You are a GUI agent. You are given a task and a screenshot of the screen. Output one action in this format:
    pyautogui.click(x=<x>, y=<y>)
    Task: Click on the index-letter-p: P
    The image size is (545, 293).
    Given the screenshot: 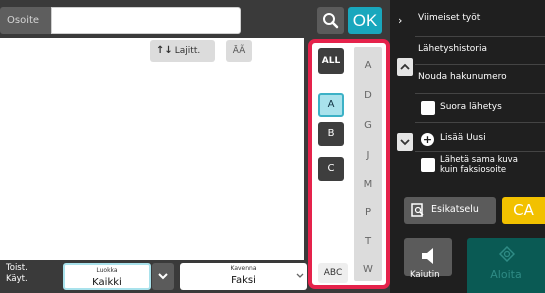 What is the action you would take?
    pyautogui.click(x=368, y=212)
    